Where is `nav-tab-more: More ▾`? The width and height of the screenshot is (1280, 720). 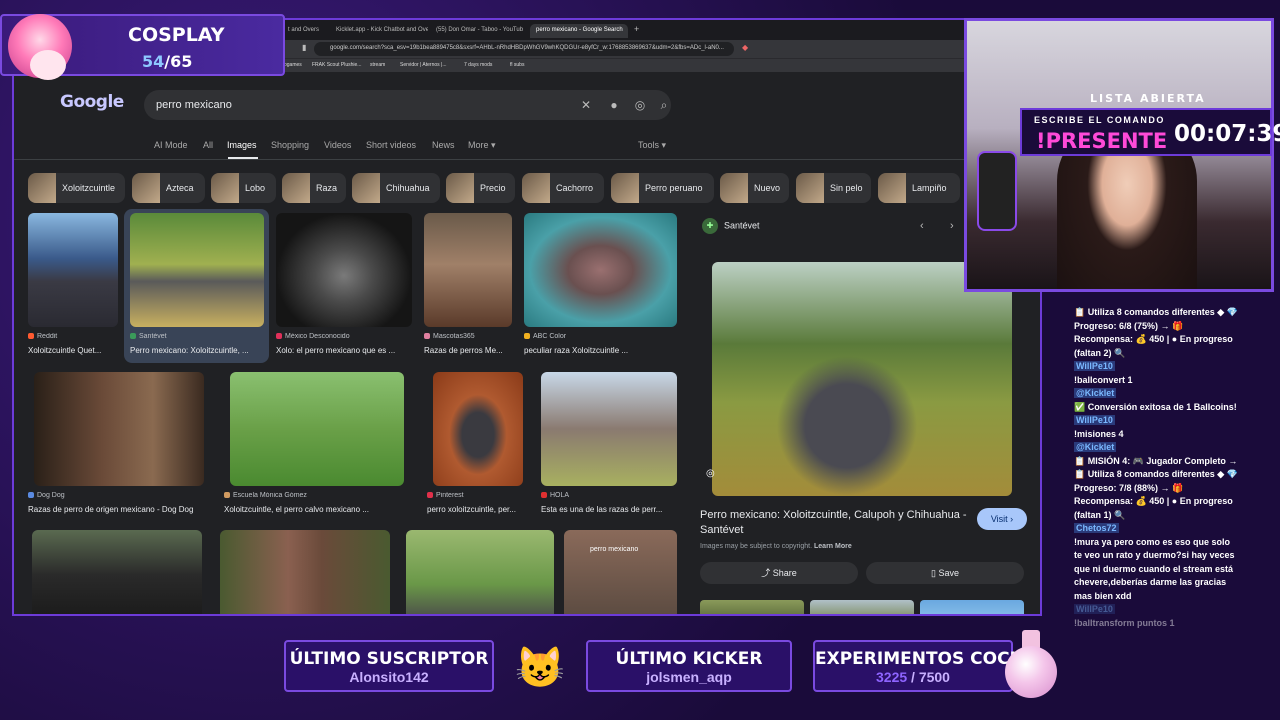
nav-tab-more: More ▾ is located at coordinates (482, 145).